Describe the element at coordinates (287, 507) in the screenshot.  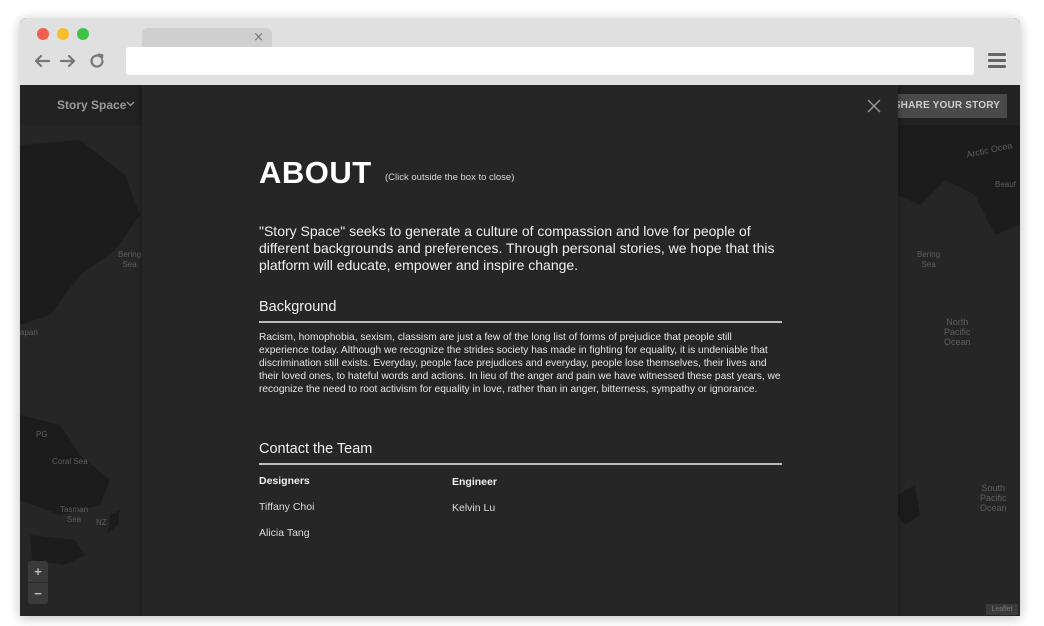
I see `designer-name: Tiffany Choi` at that location.